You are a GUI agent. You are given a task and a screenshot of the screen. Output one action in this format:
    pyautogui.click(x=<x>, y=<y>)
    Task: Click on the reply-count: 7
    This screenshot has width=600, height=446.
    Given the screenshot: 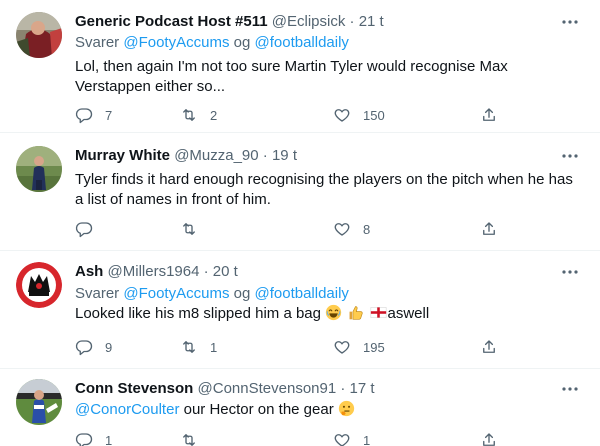 What is the action you would take?
    pyautogui.click(x=109, y=115)
    